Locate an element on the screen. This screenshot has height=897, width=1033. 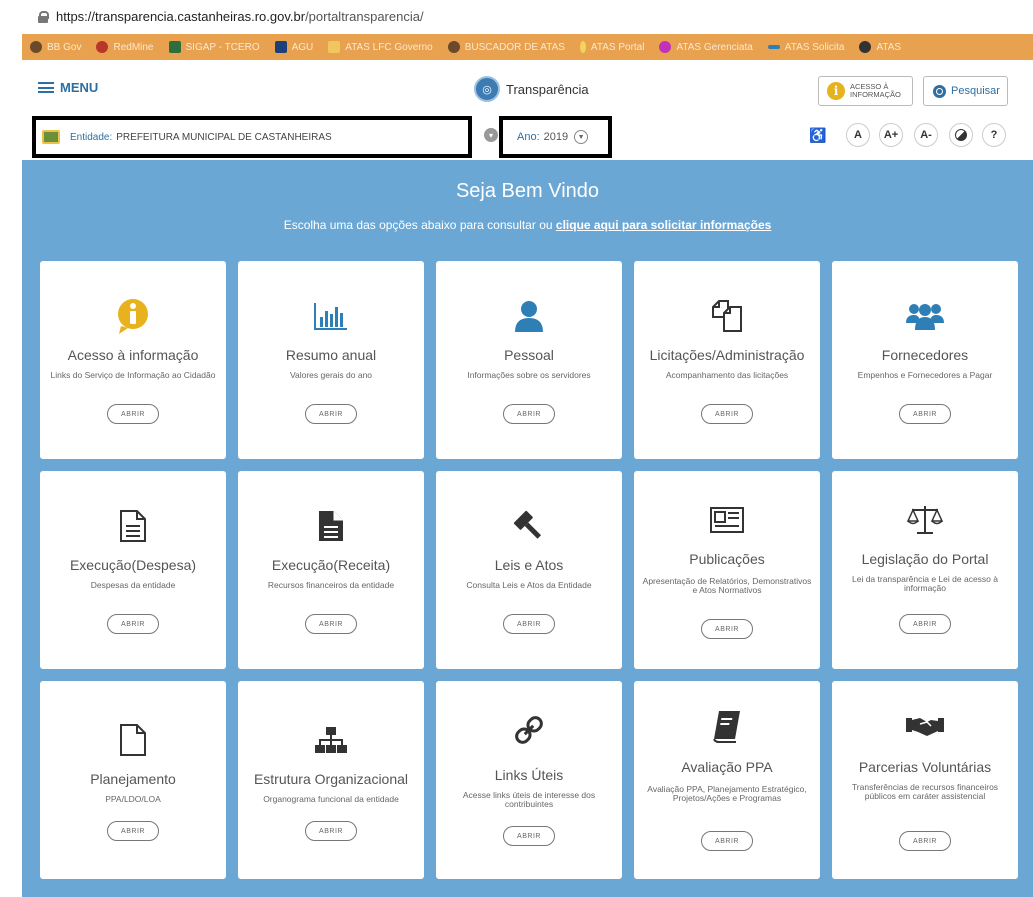
card-title: Licitações/Administração is located at coordinates (727, 355).